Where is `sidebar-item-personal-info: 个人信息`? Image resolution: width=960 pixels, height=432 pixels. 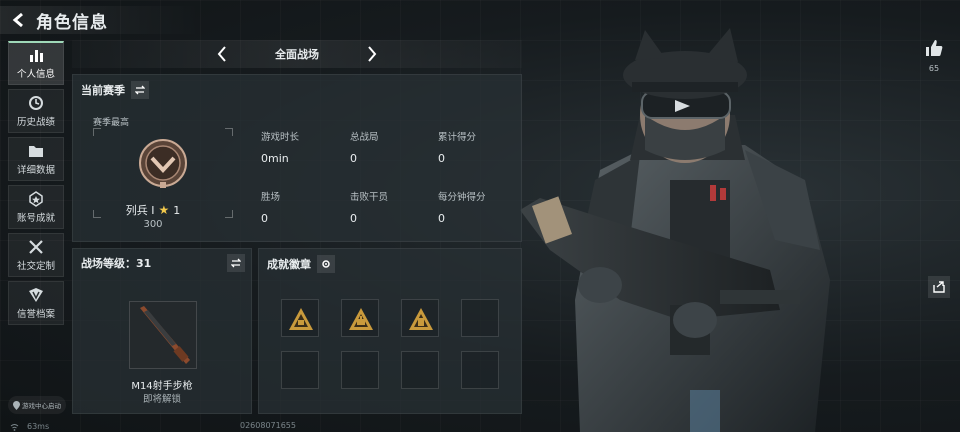
sidebar-item-personal-info: 个人信息 is located at coordinates (36, 63).